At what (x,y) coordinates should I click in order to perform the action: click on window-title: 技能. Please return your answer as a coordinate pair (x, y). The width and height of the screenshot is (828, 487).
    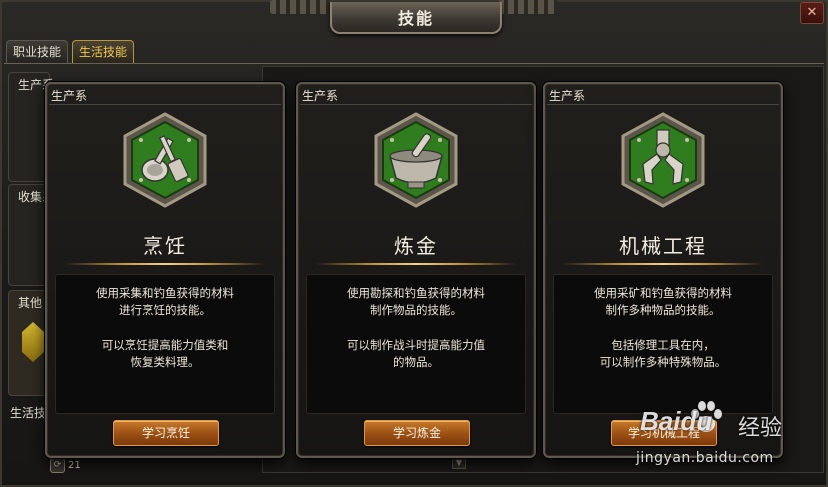
    Looking at the image, I should click on (416, 18).